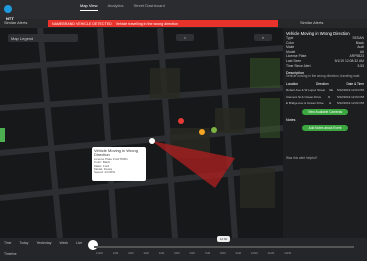 The image size is (367, 261). Describe the element at coordinates (288, 253) in the screenshot. I see `tick-label: 12PM` at that location.